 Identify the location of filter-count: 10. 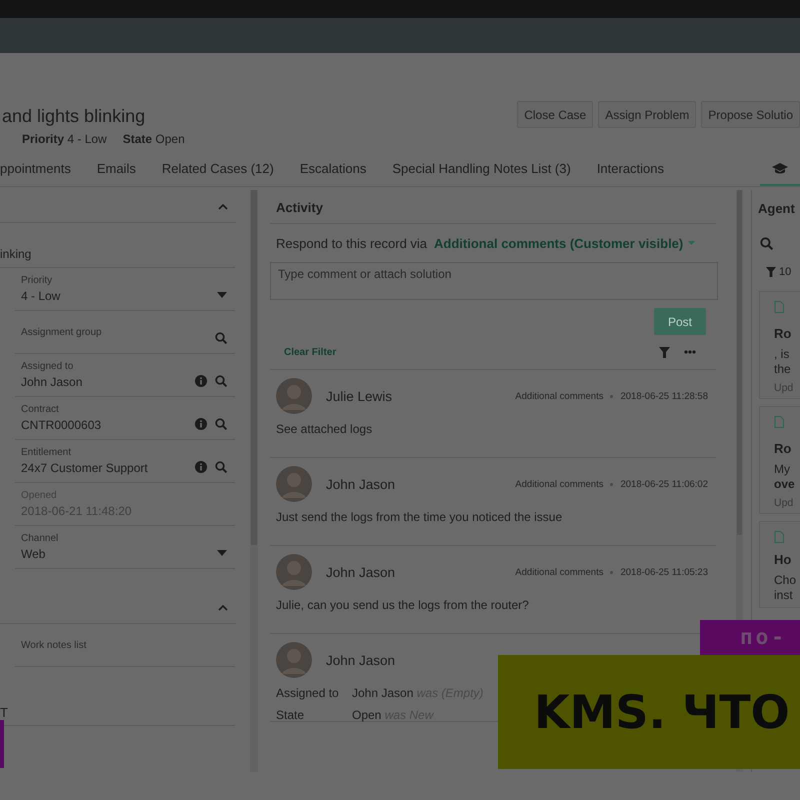
(785, 272).